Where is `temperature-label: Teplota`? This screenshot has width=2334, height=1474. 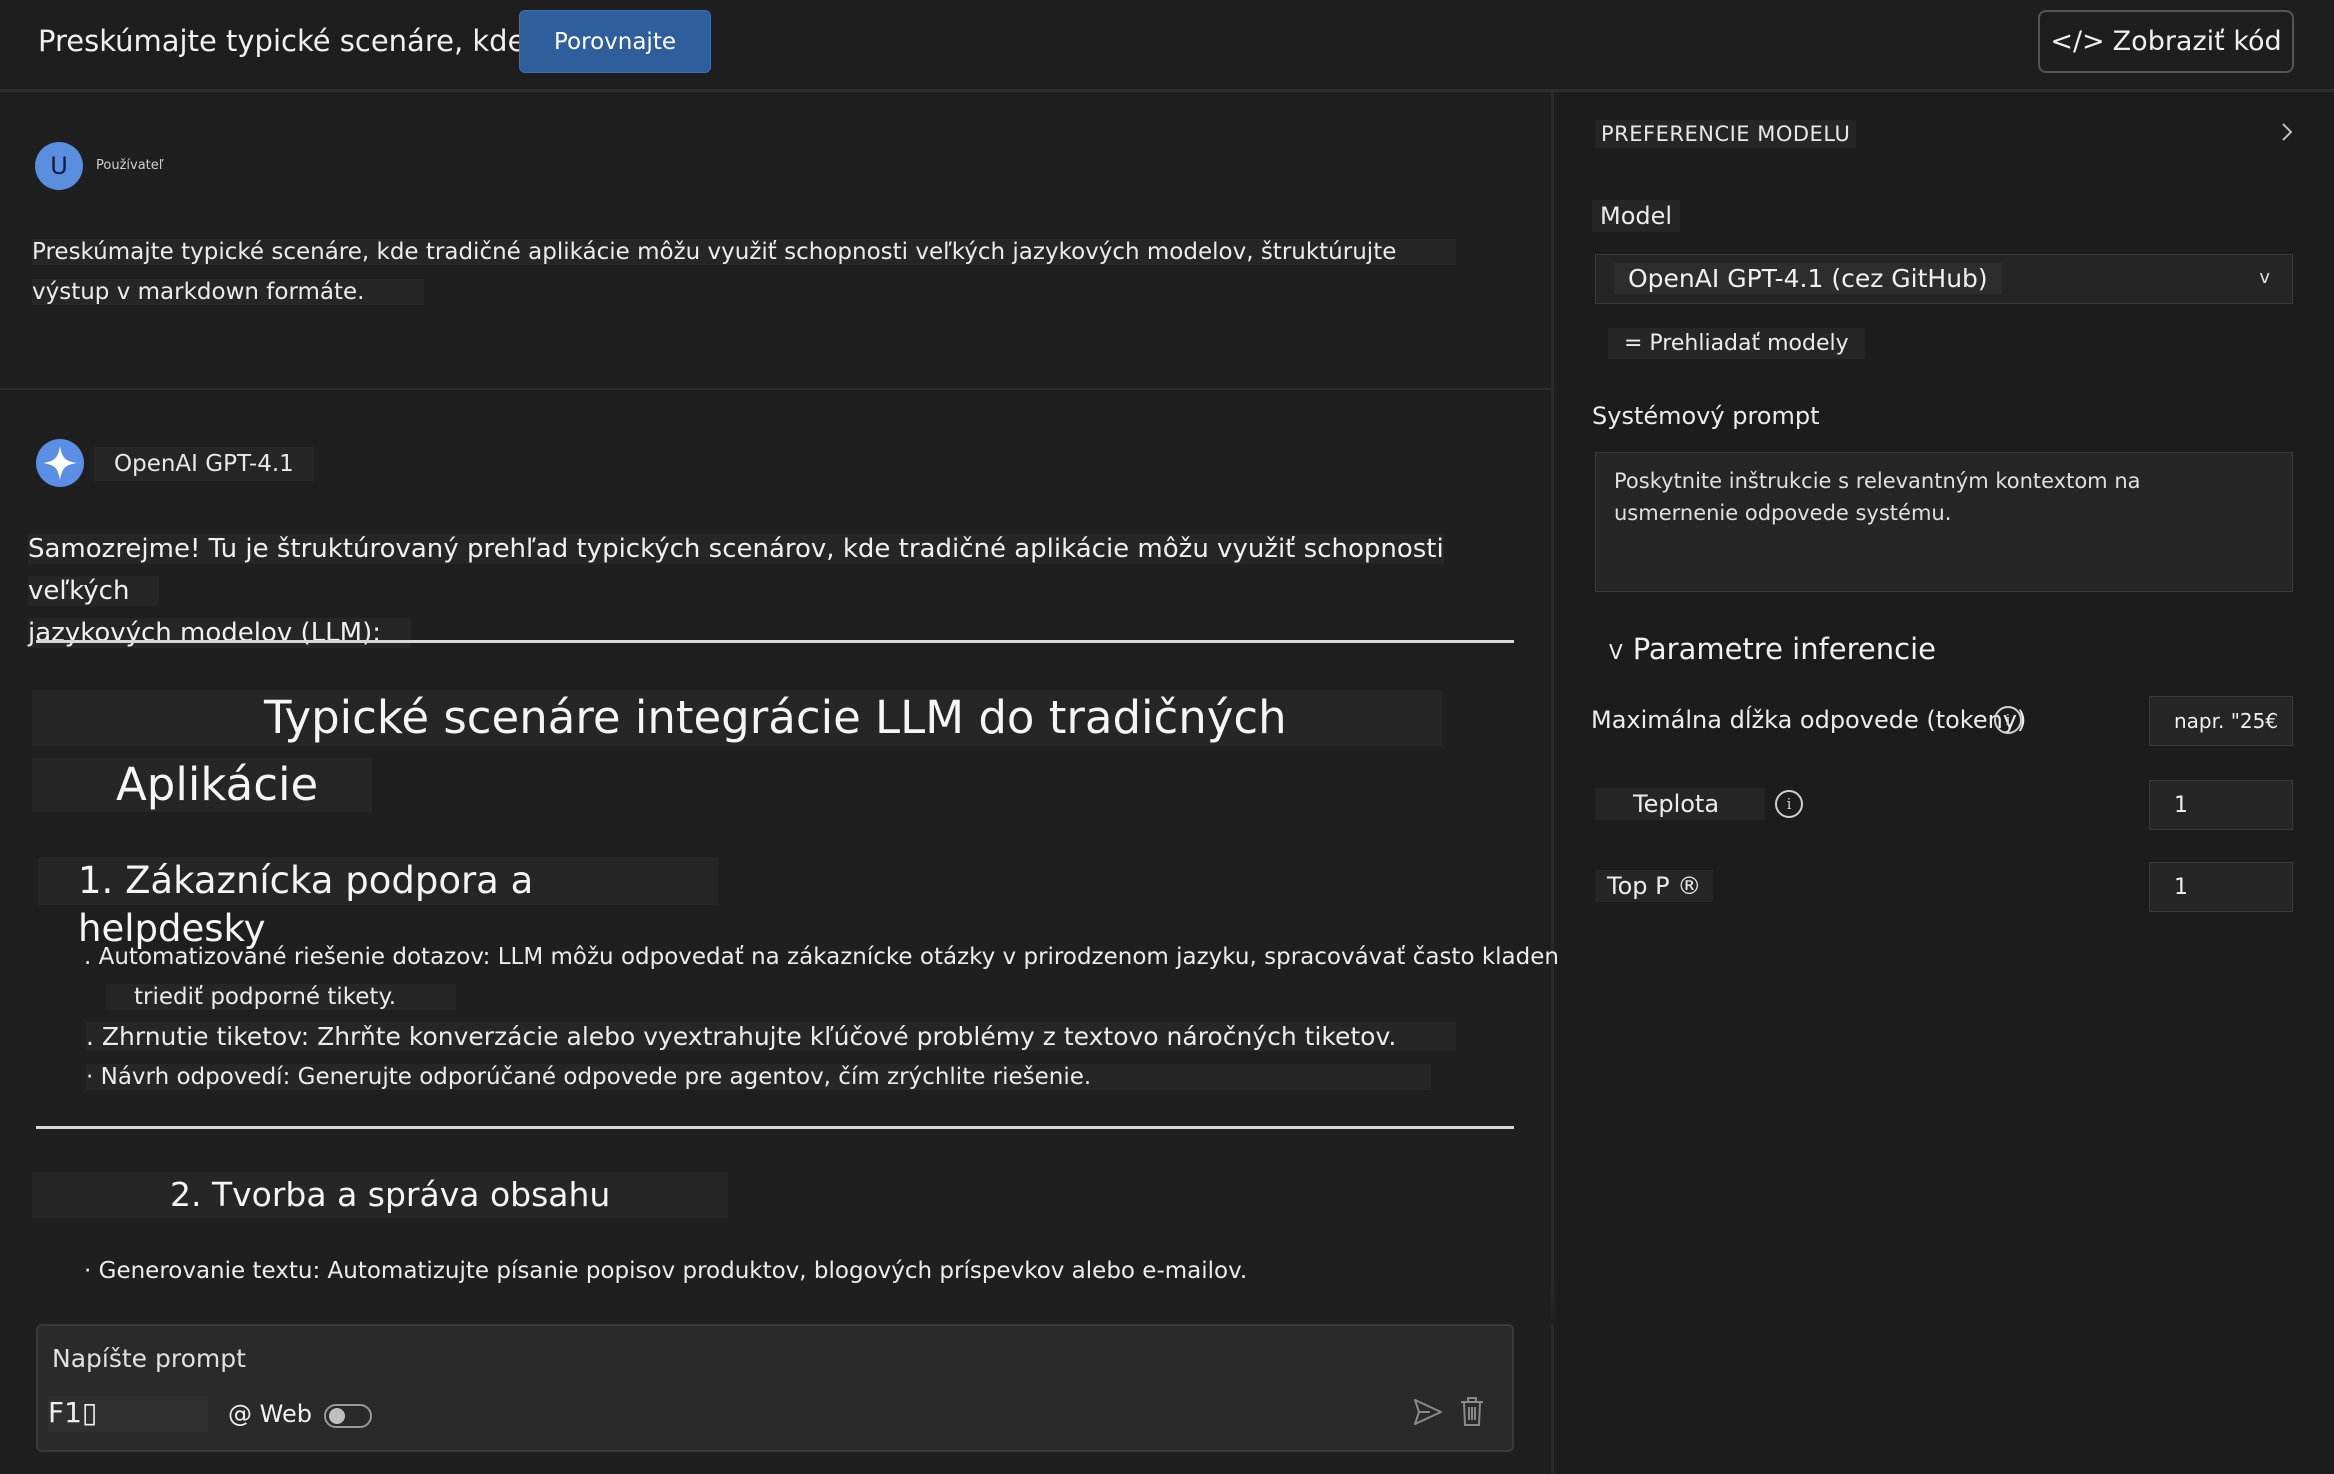
temperature-label: Teplota is located at coordinates (1680, 804).